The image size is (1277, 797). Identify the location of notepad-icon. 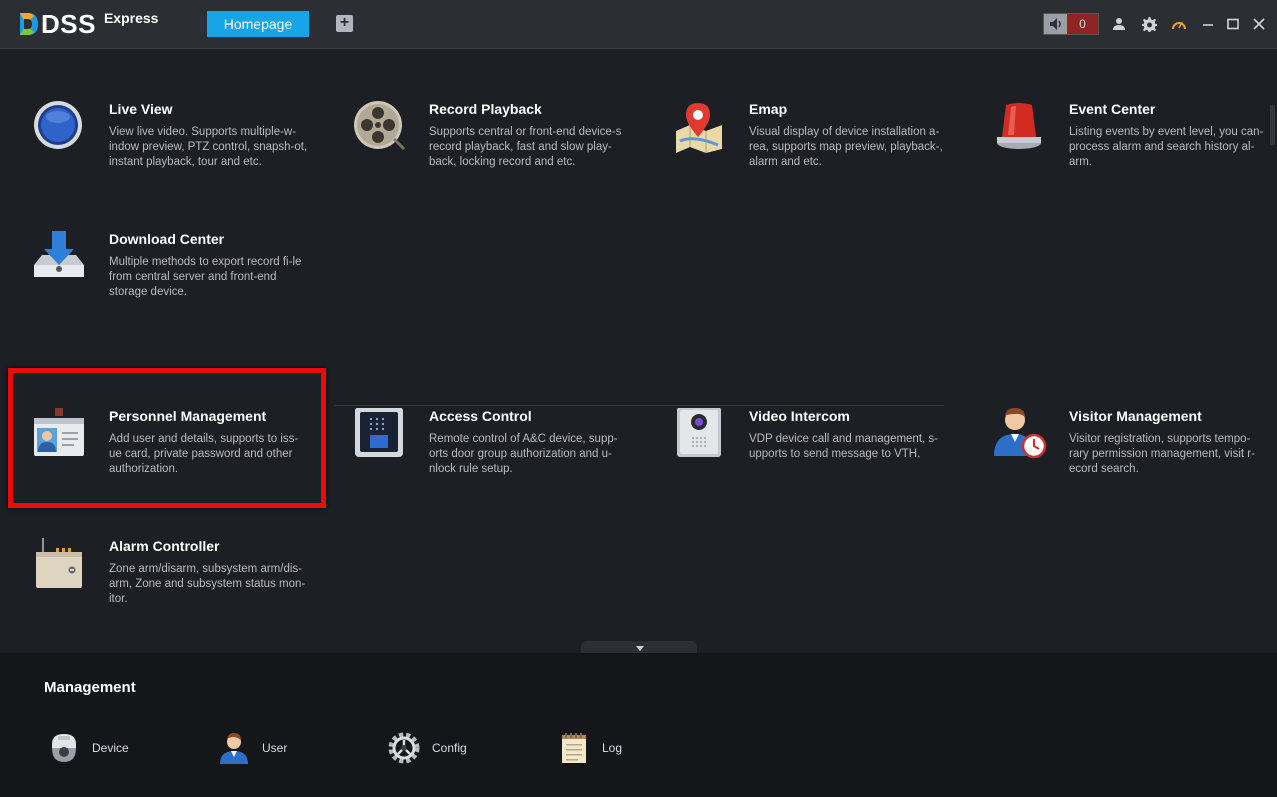
(574, 748).